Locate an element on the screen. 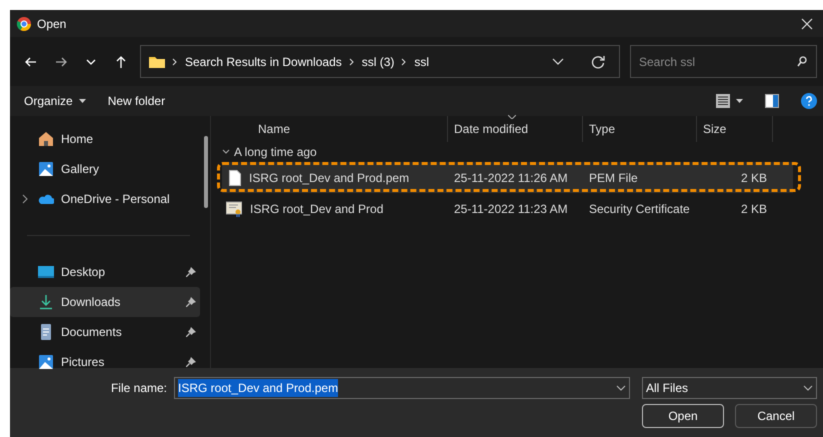 This screenshot has height=437, width=823. help-button is located at coordinates (809, 101).